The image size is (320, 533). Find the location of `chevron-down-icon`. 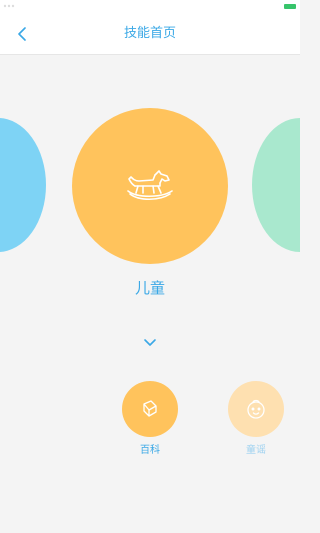

chevron-down-icon is located at coordinates (150, 343).